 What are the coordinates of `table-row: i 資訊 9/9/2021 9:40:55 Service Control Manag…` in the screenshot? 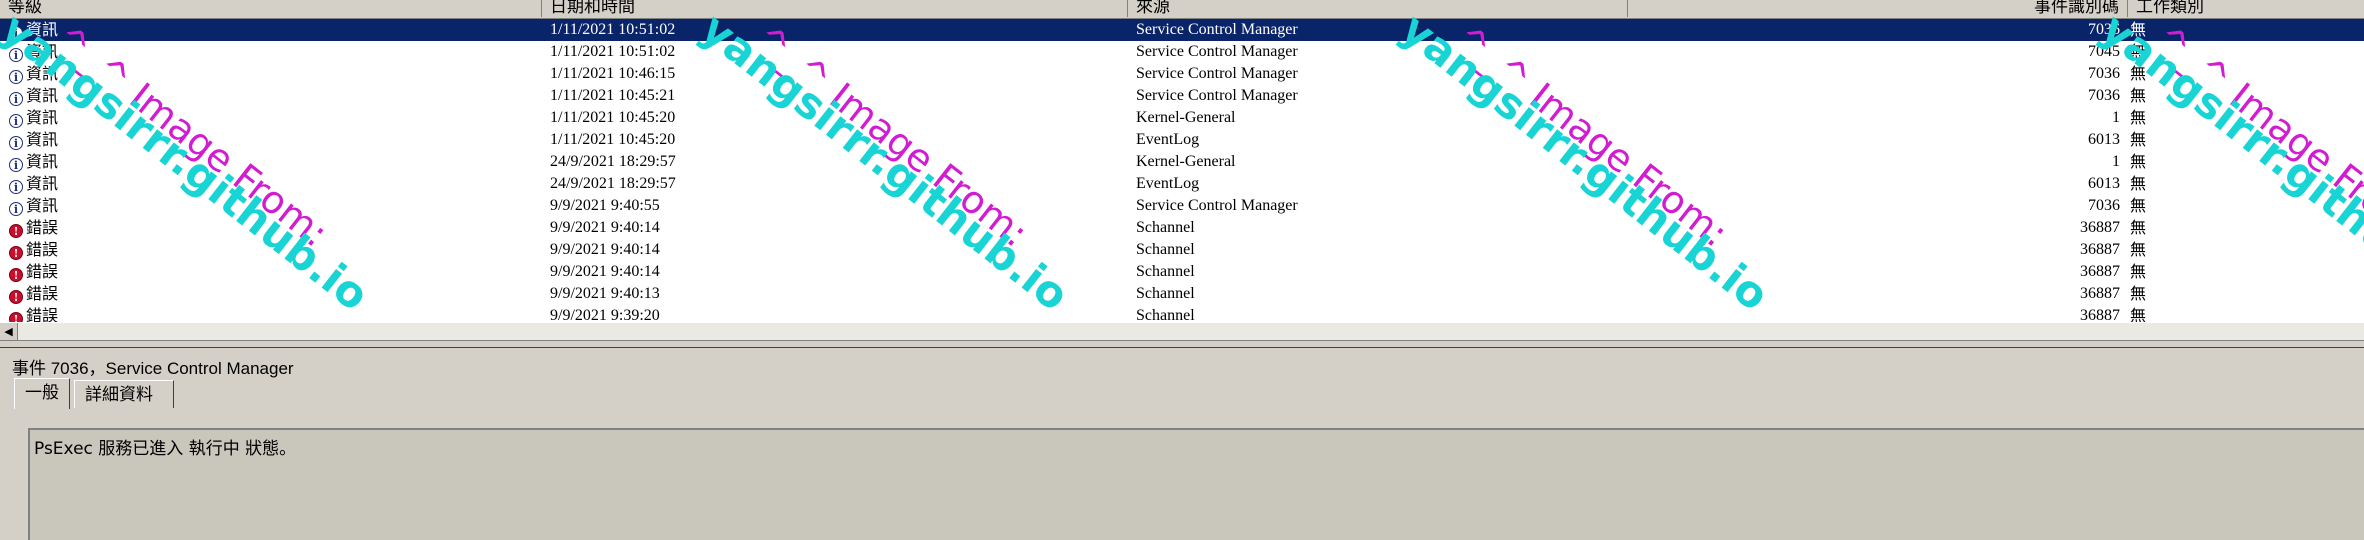 It's located at (1182, 206).